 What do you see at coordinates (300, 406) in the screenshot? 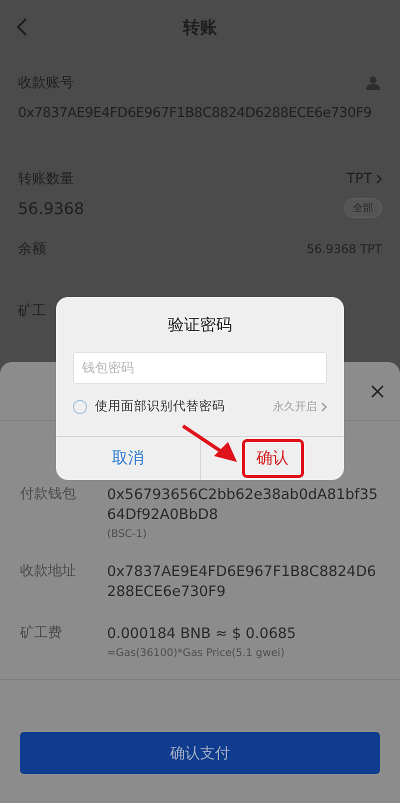
I see `enable-link: 永久开启` at bounding box center [300, 406].